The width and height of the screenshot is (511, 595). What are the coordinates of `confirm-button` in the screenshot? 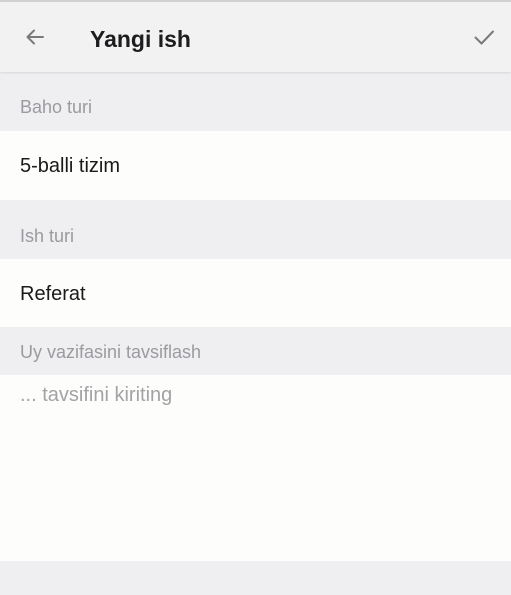 It's located at (484, 37).